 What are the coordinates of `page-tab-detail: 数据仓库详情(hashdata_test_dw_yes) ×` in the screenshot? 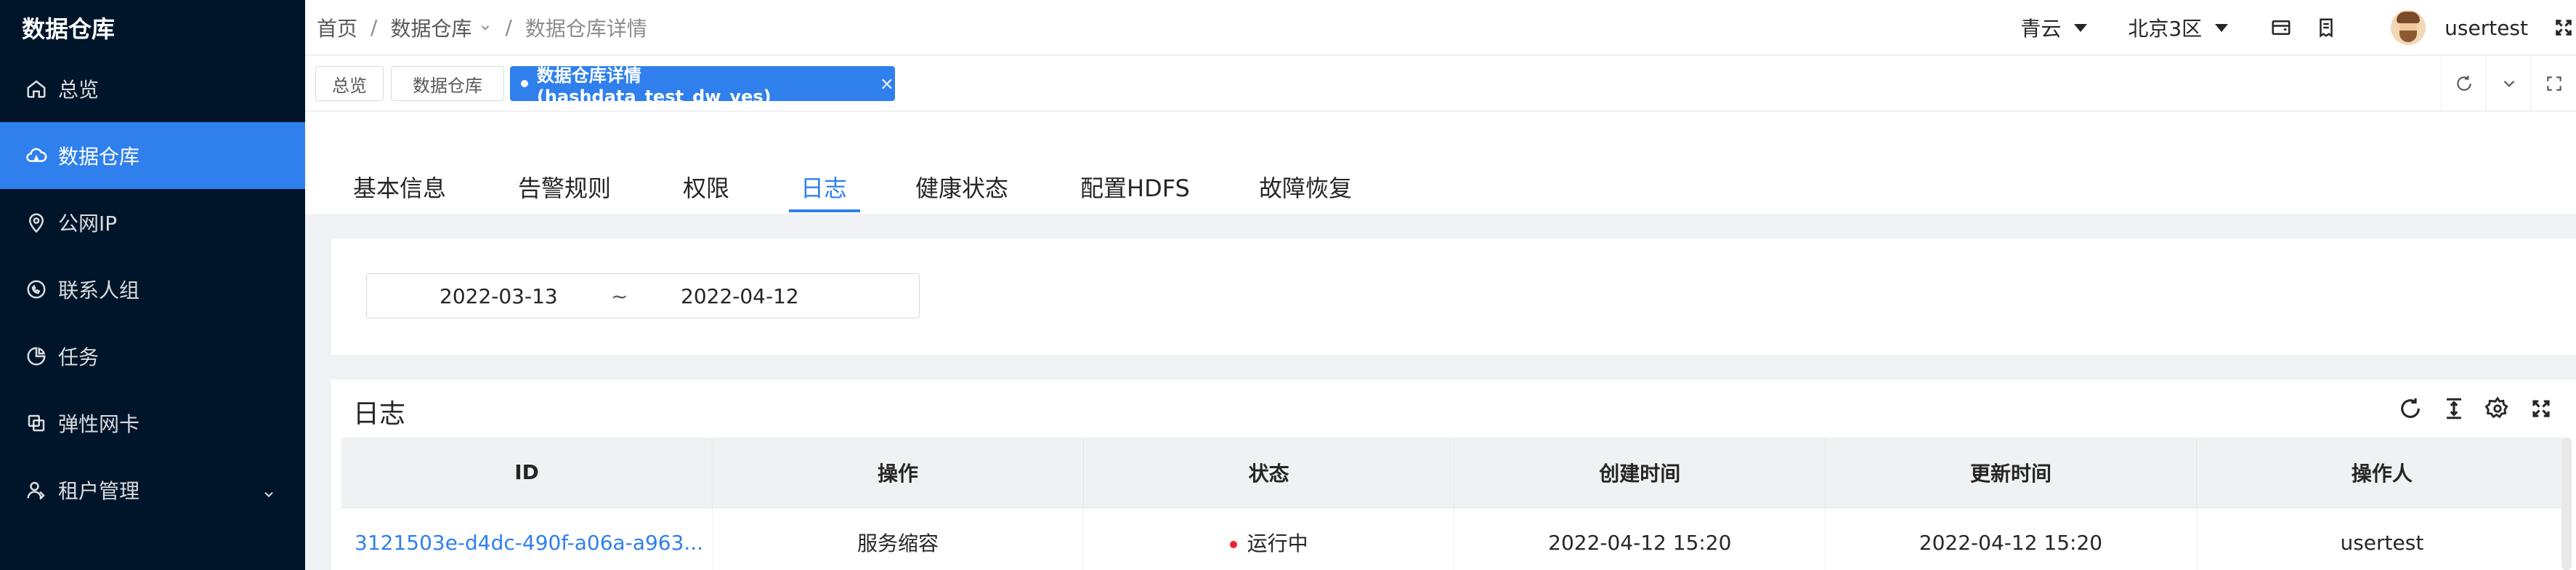 It's located at (702, 86).